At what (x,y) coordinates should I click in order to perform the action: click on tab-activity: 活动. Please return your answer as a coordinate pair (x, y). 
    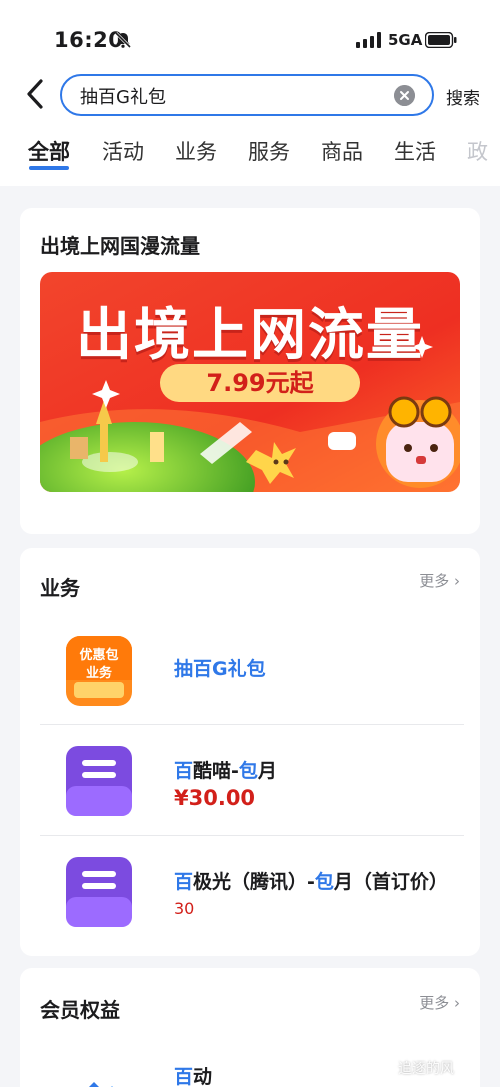
    Looking at the image, I should click on (123, 151).